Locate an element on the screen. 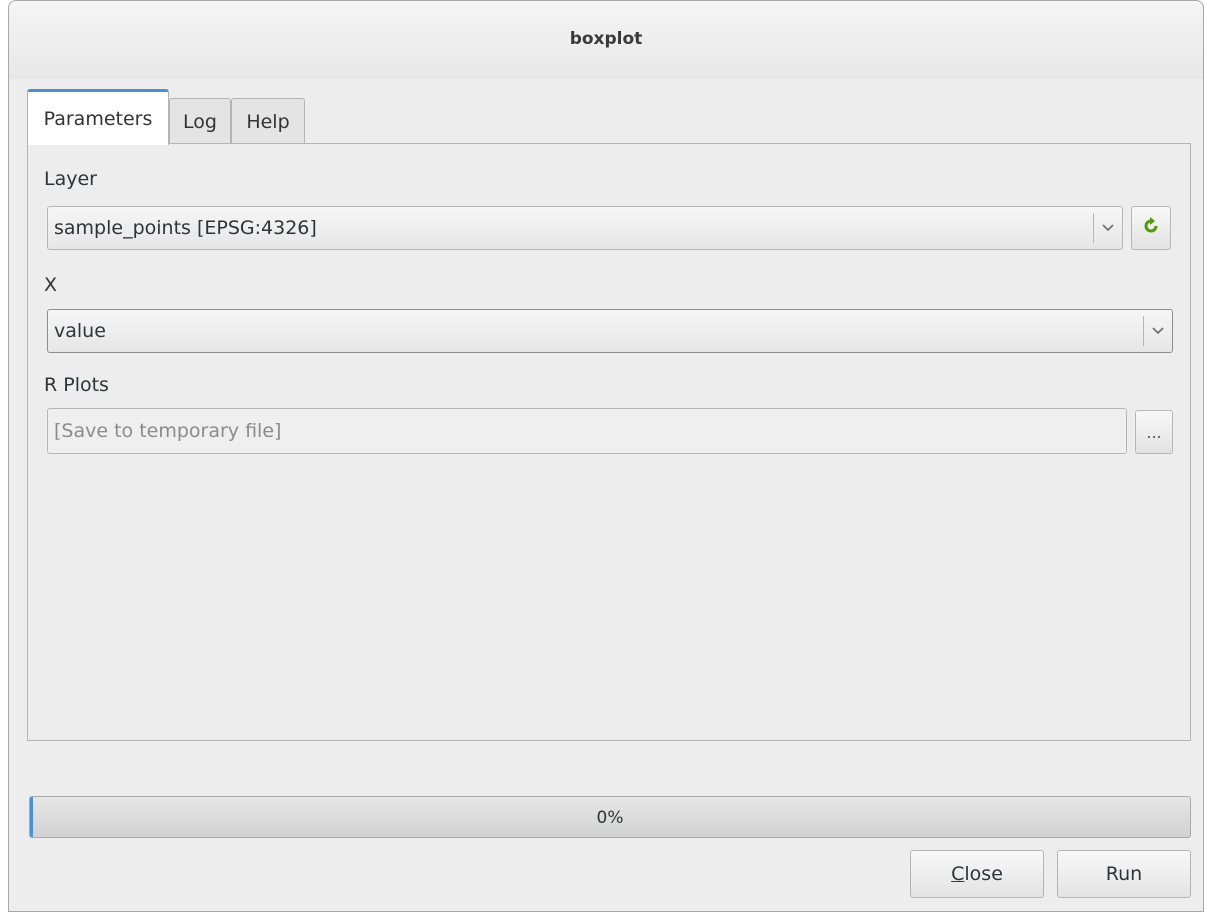 The width and height of the screenshot is (1205, 913). layer-combobox: sample_points [EPSG:4326] is located at coordinates (585, 228).